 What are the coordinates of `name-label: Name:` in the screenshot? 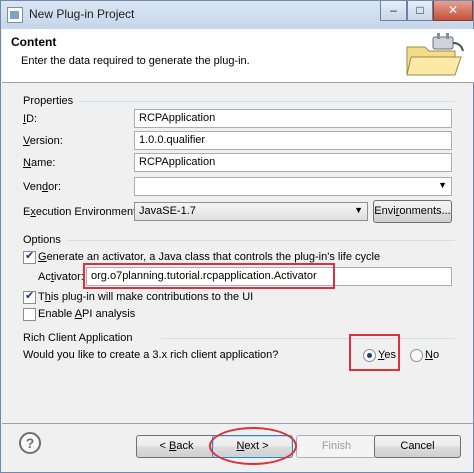 It's located at (39, 163).